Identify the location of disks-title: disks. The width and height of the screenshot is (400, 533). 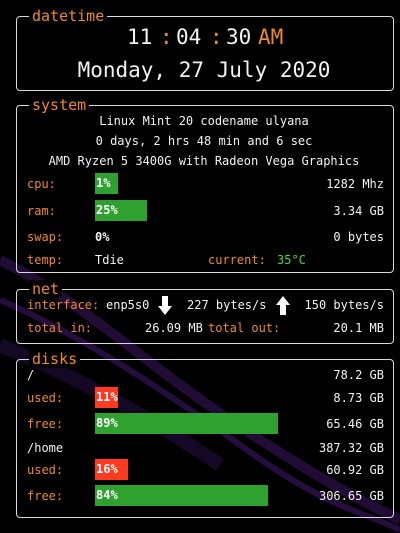
(55, 359).